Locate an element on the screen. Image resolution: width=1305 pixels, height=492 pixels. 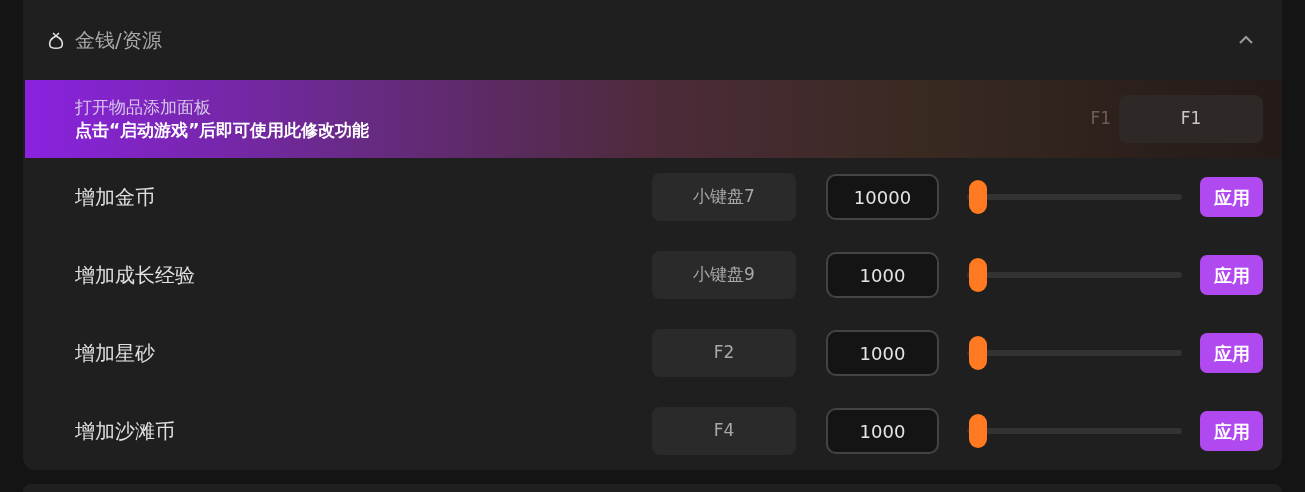
hotkey-button: 小键盘7 is located at coordinates (724, 197).